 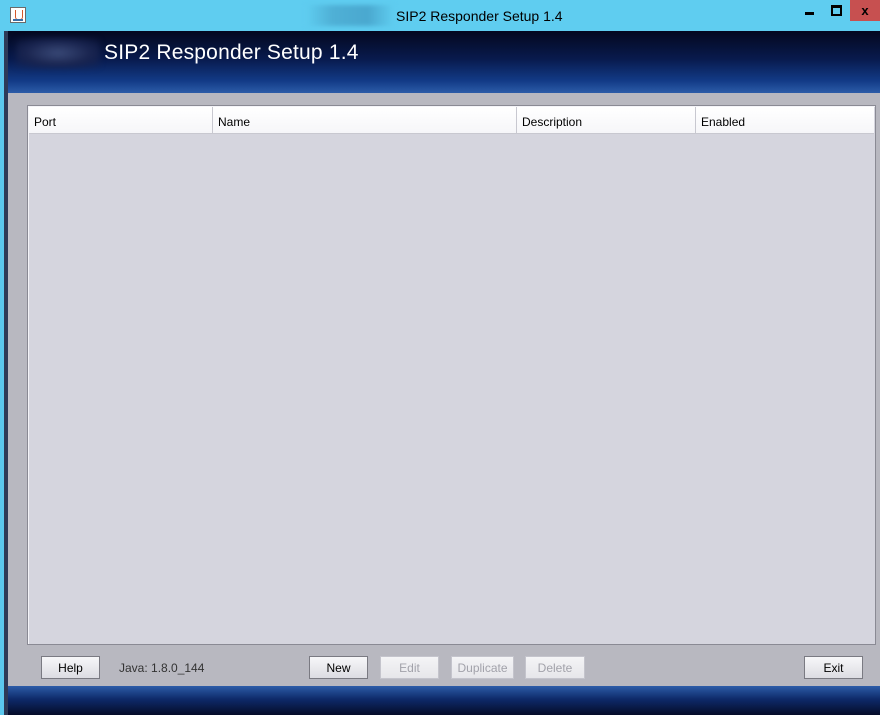 I want to click on column-header-description: Description, so click(x=606, y=120).